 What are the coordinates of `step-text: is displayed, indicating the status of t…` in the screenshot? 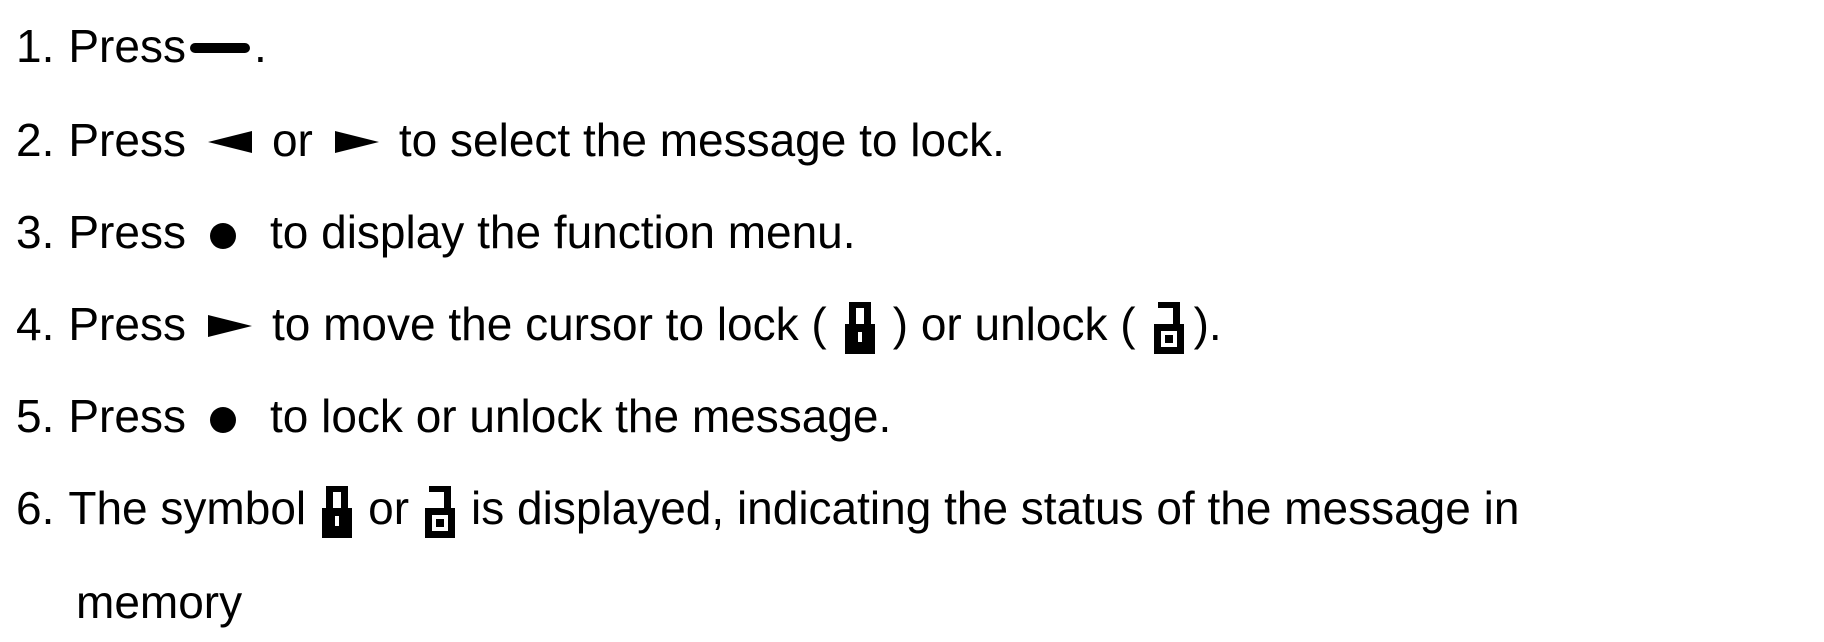 It's located at (995, 508).